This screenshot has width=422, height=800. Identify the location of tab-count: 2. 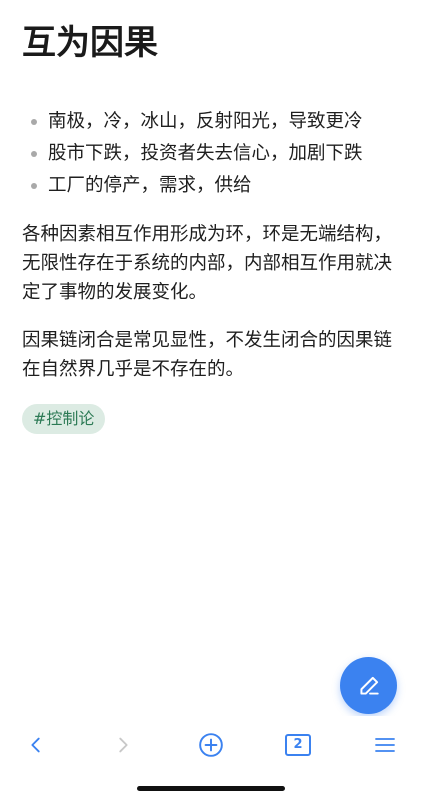
(298, 745).